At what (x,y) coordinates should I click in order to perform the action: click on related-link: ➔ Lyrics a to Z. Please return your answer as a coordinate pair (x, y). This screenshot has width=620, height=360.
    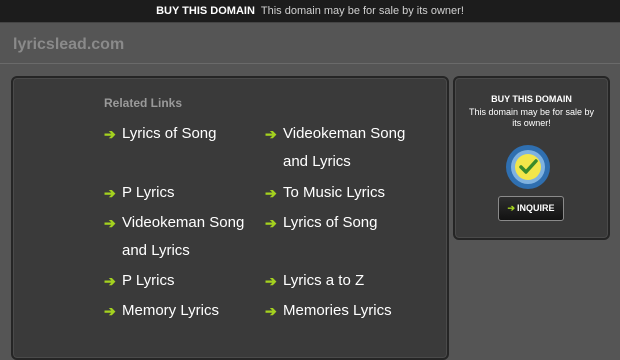
    Looking at the image, I should click on (345, 281).